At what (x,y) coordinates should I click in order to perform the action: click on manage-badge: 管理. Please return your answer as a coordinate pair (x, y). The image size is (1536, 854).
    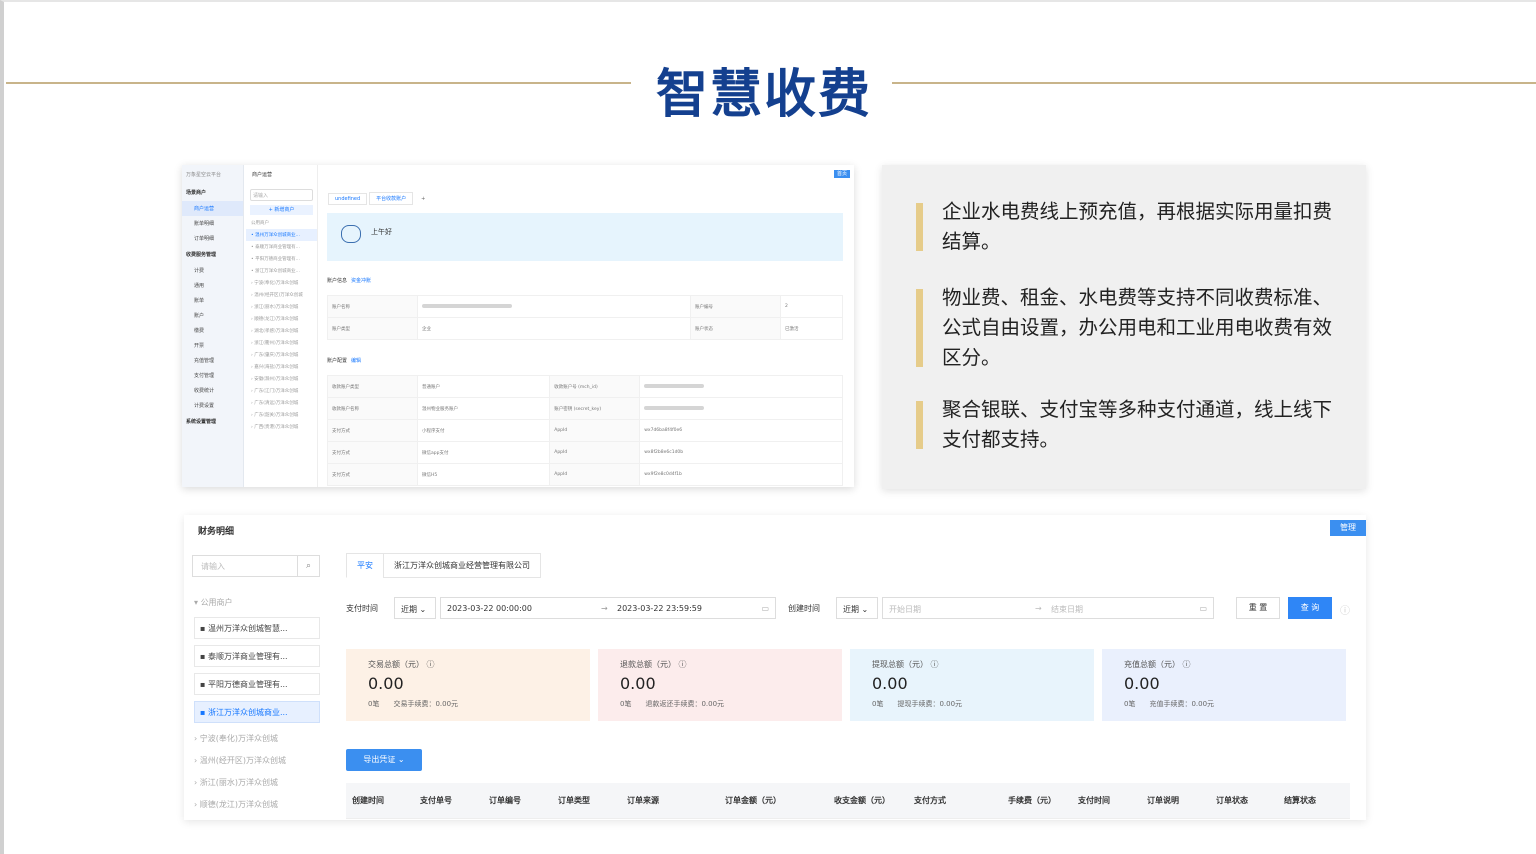
    Looking at the image, I should click on (1348, 528).